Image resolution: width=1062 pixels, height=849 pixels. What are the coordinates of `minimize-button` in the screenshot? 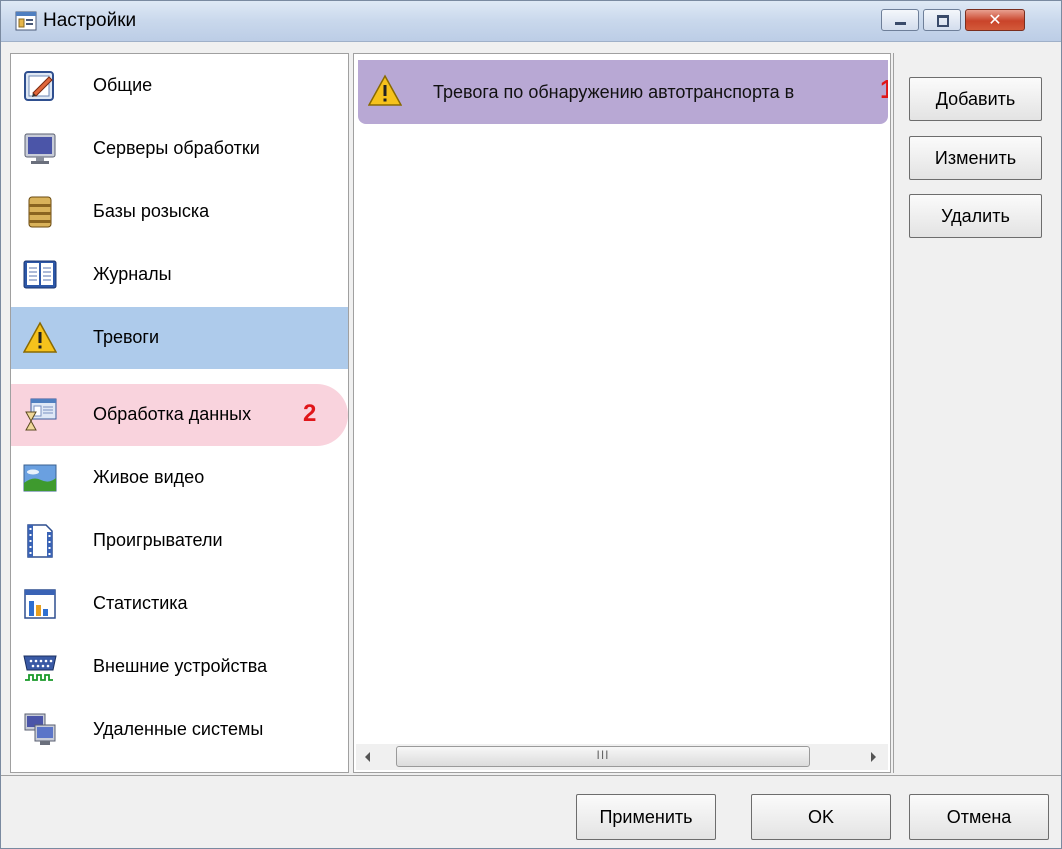 It's located at (900, 20).